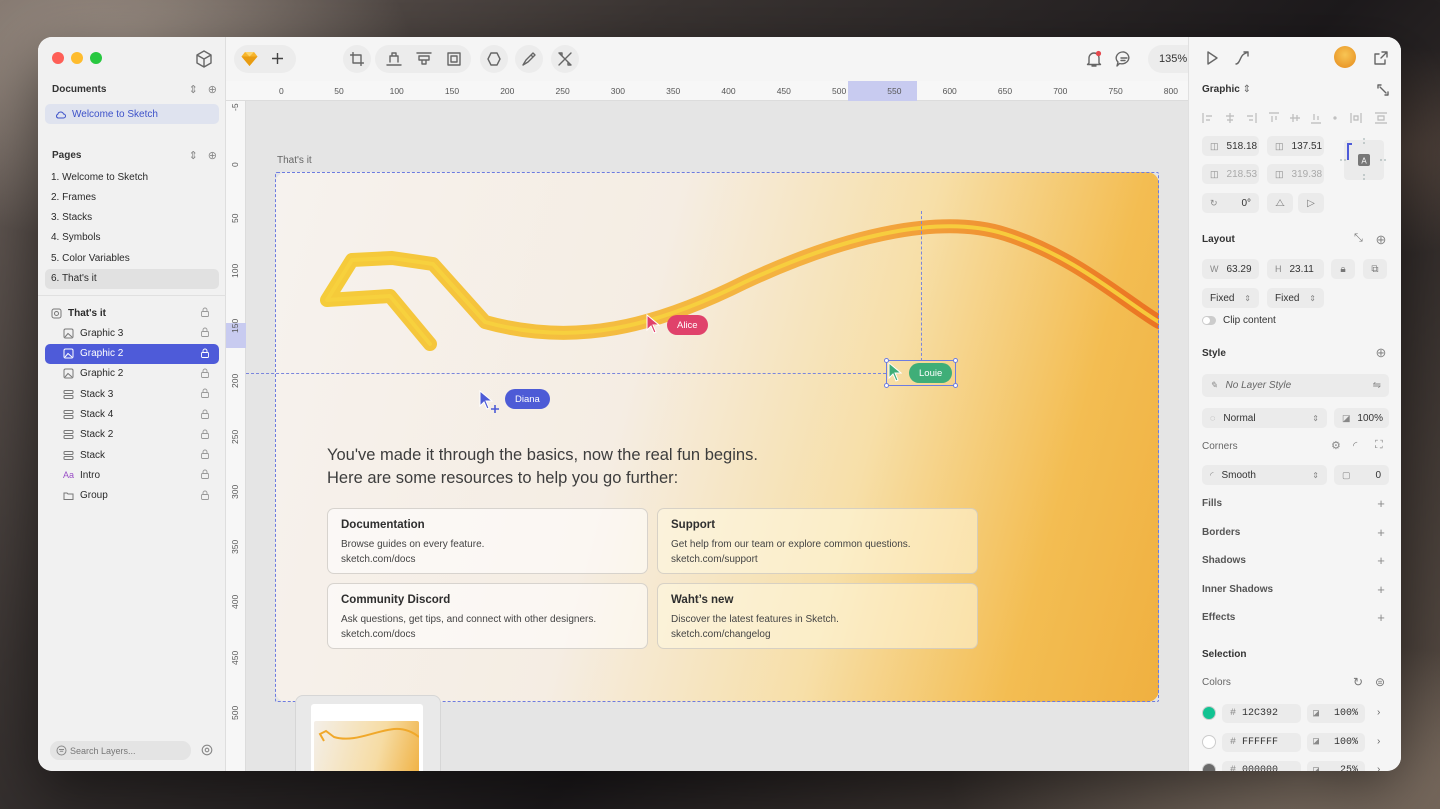 The width and height of the screenshot is (1440, 809). Describe the element at coordinates (212, 155) in the screenshot. I see `add-page-icon: ⊕` at that location.